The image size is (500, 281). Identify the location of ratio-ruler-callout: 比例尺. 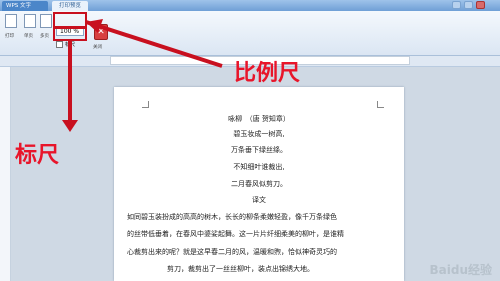
(267, 73).